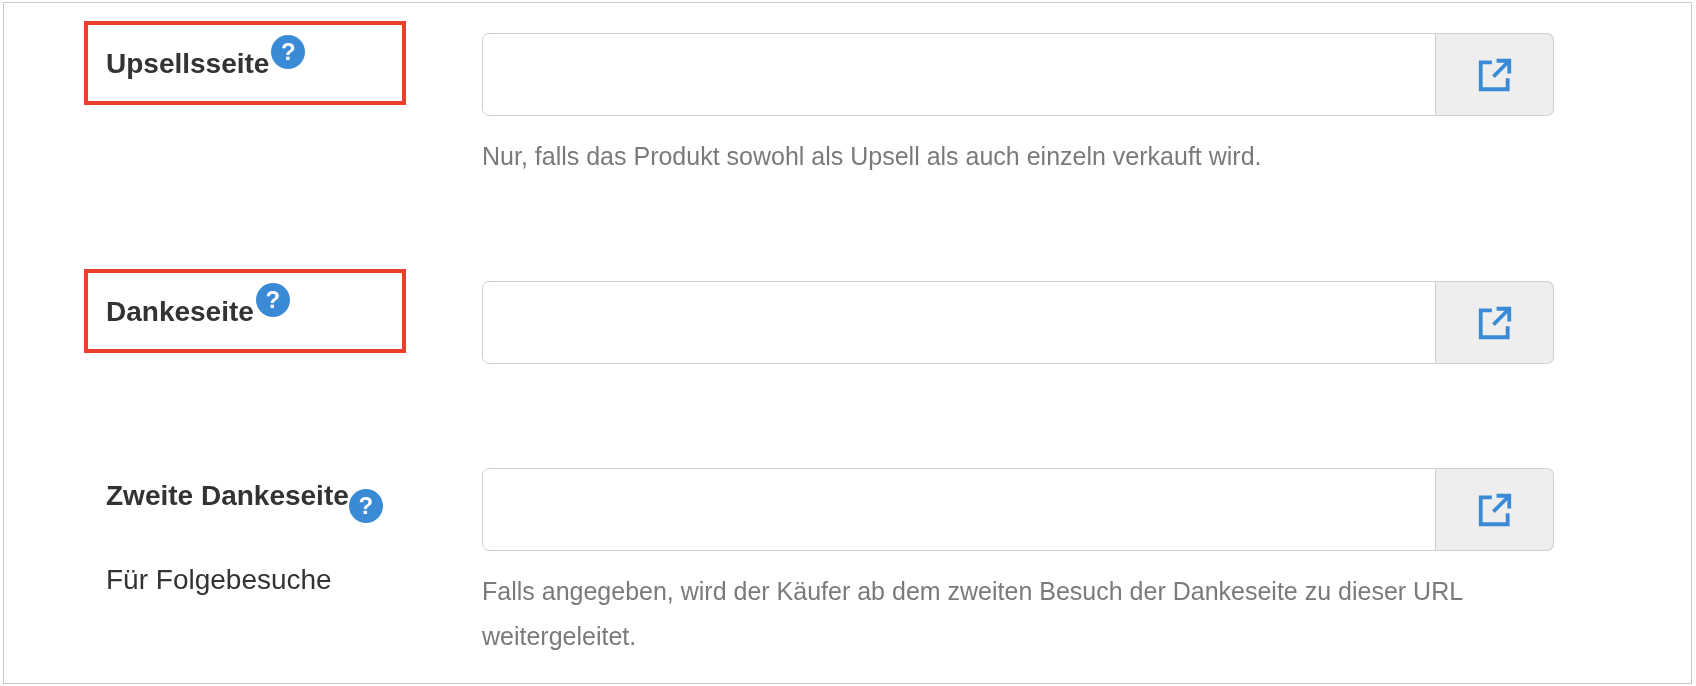 Image resolution: width=1696 pixels, height=686 pixels. What do you see at coordinates (219, 580) in the screenshot?
I see `field-sublabel: Für Folgebesuche` at bounding box center [219, 580].